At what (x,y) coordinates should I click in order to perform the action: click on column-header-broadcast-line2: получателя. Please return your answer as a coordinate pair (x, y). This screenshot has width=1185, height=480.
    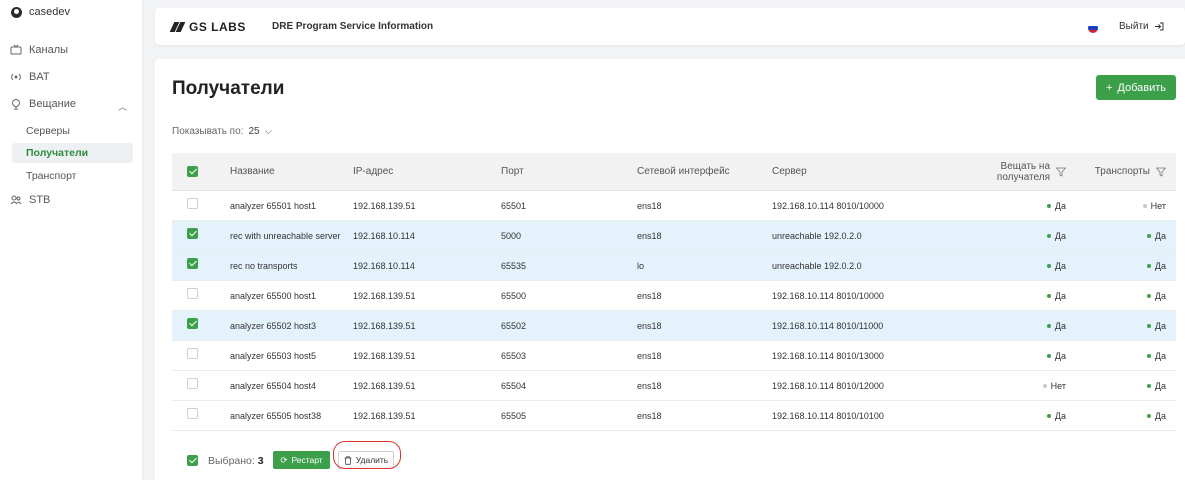
    Looking at the image, I should click on (1023, 177).